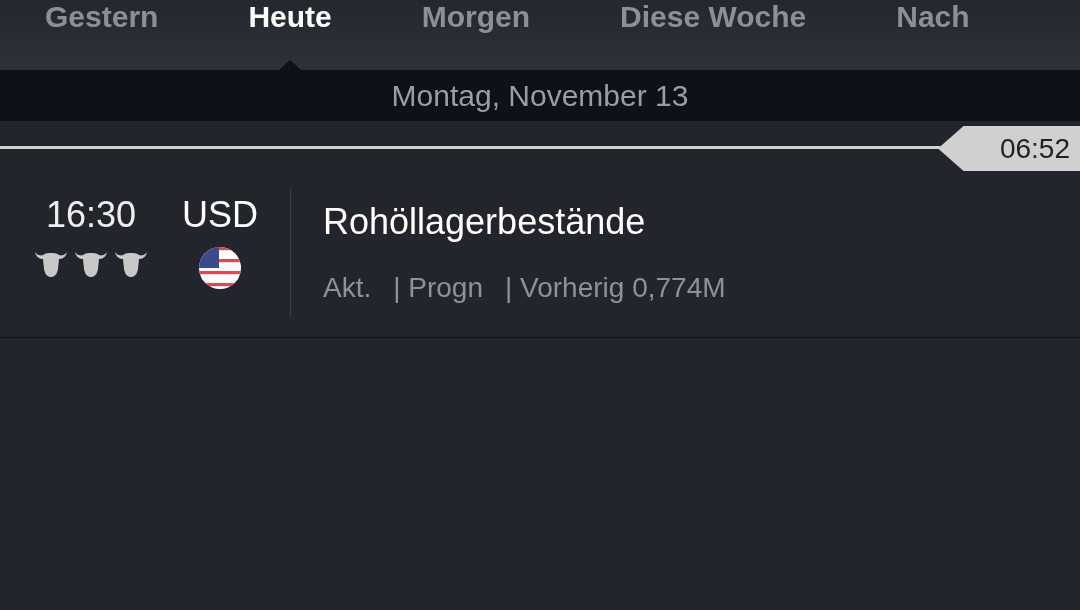 This screenshot has height=610, width=1080. Describe the element at coordinates (933, 17) in the screenshot. I see `tab: Nach` at that location.